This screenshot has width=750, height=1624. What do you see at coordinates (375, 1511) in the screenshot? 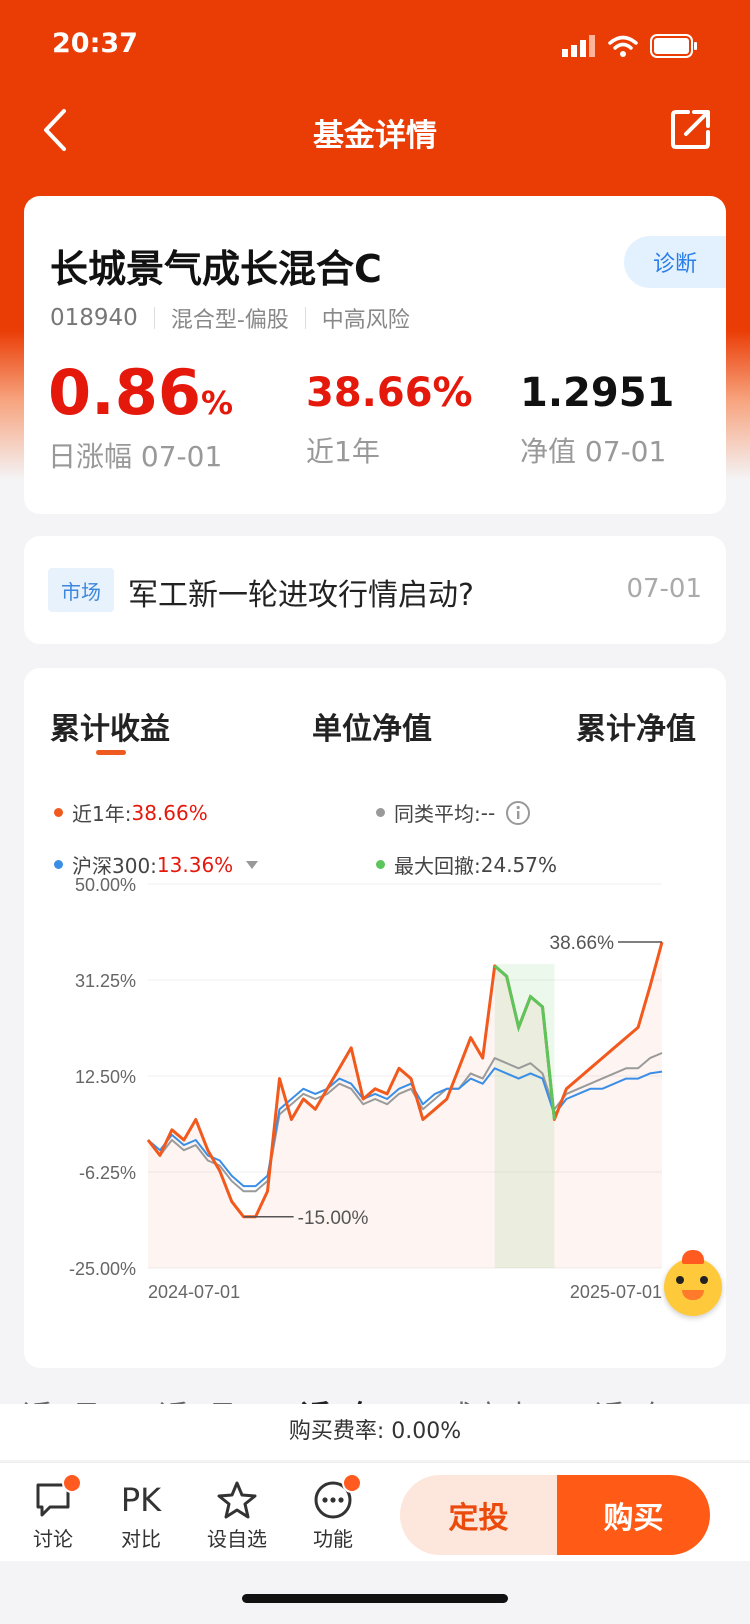
I see `bottom-bar: 讨论 PK 对比 设自选 功能 定投 购买` at bounding box center [375, 1511].